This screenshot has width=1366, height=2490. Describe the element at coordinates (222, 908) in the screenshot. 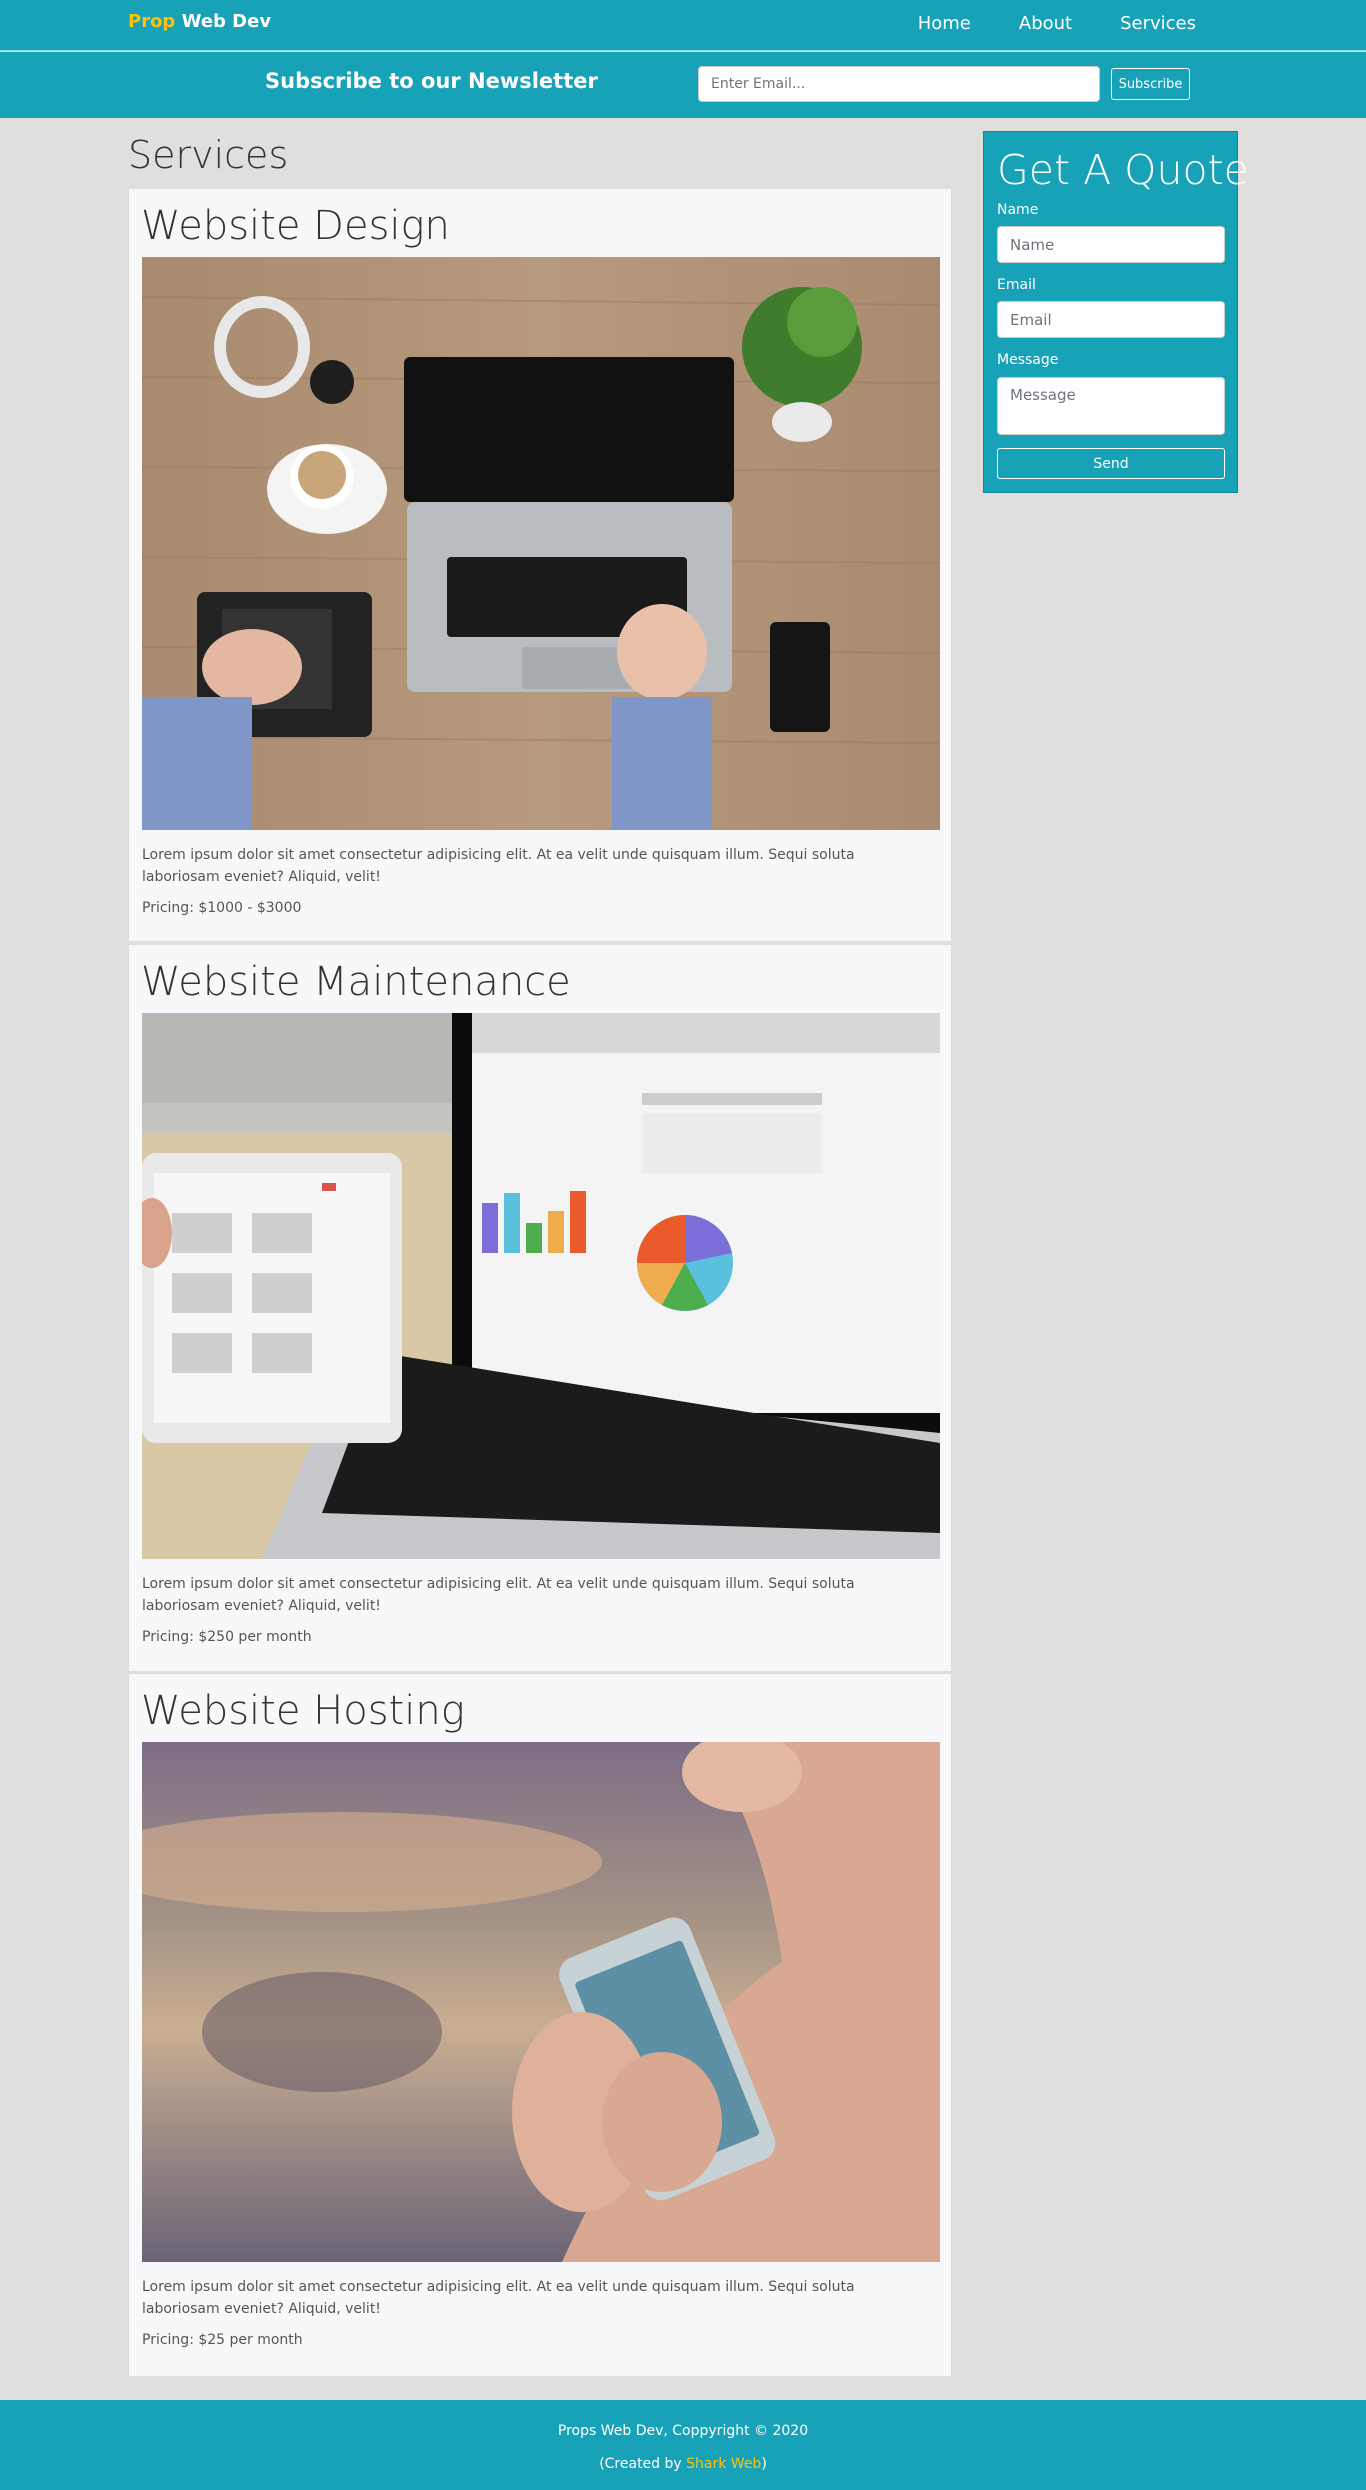

I see `card-pricing: Pricing: $1000 - $3000` at that location.